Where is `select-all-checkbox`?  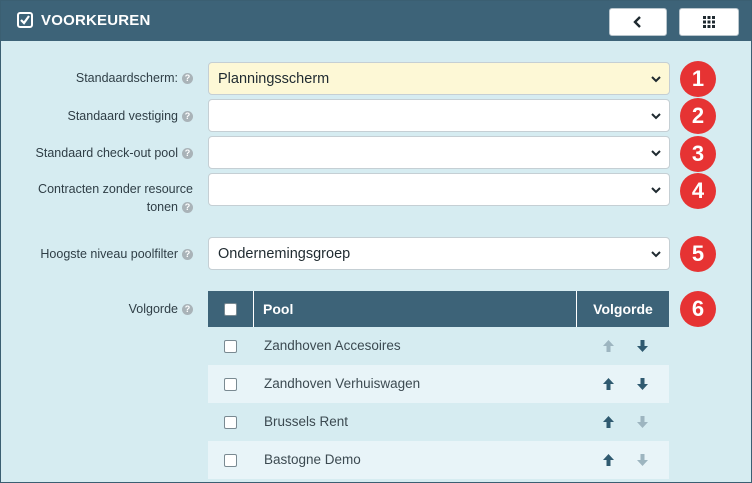
select-all-checkbox is located at coordinates (230, 309).